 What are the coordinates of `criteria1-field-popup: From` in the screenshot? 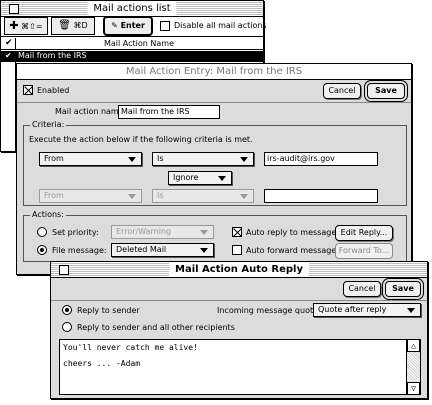 It's located at (90, 159).